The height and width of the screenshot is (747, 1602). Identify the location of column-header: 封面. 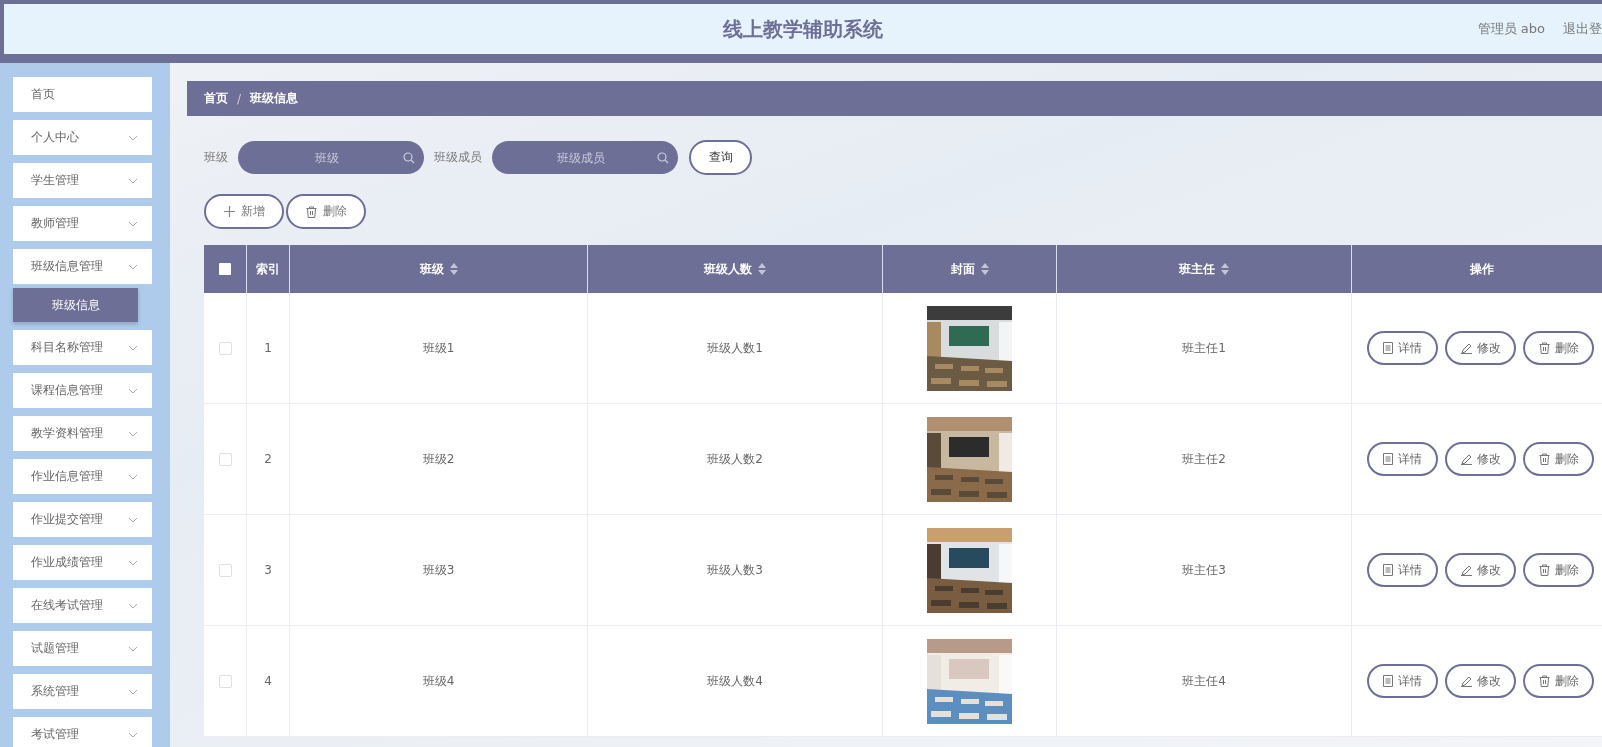
(962, 269).